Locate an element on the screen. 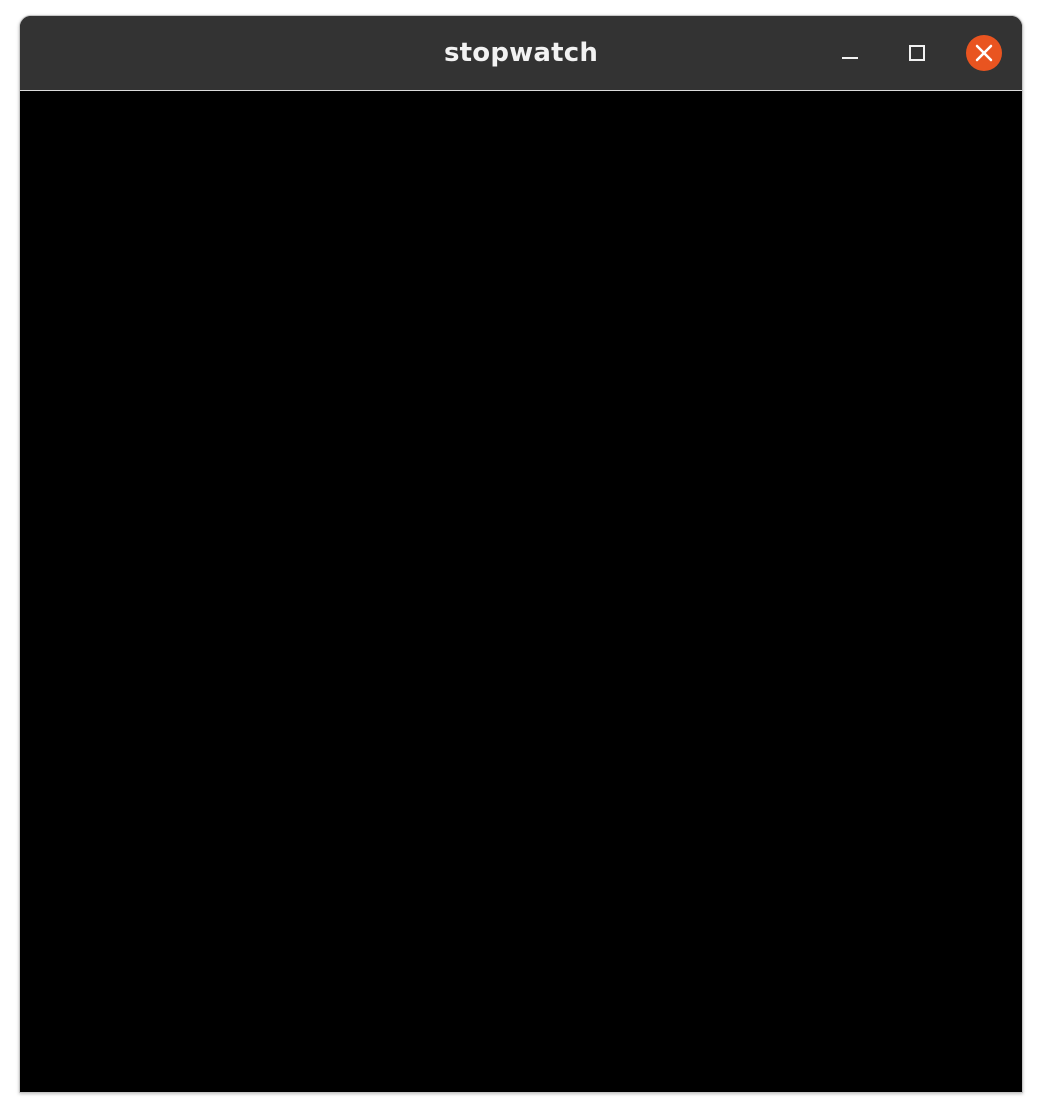  title-bar: stopwatch is located at coordinates (521, 53).